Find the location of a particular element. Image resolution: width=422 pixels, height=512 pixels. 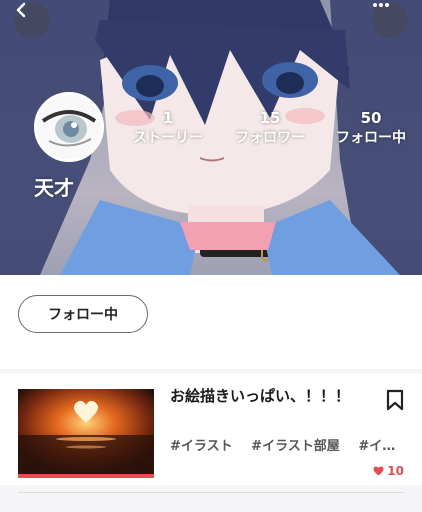

username: 天才 is located at coordinates (54, 188).